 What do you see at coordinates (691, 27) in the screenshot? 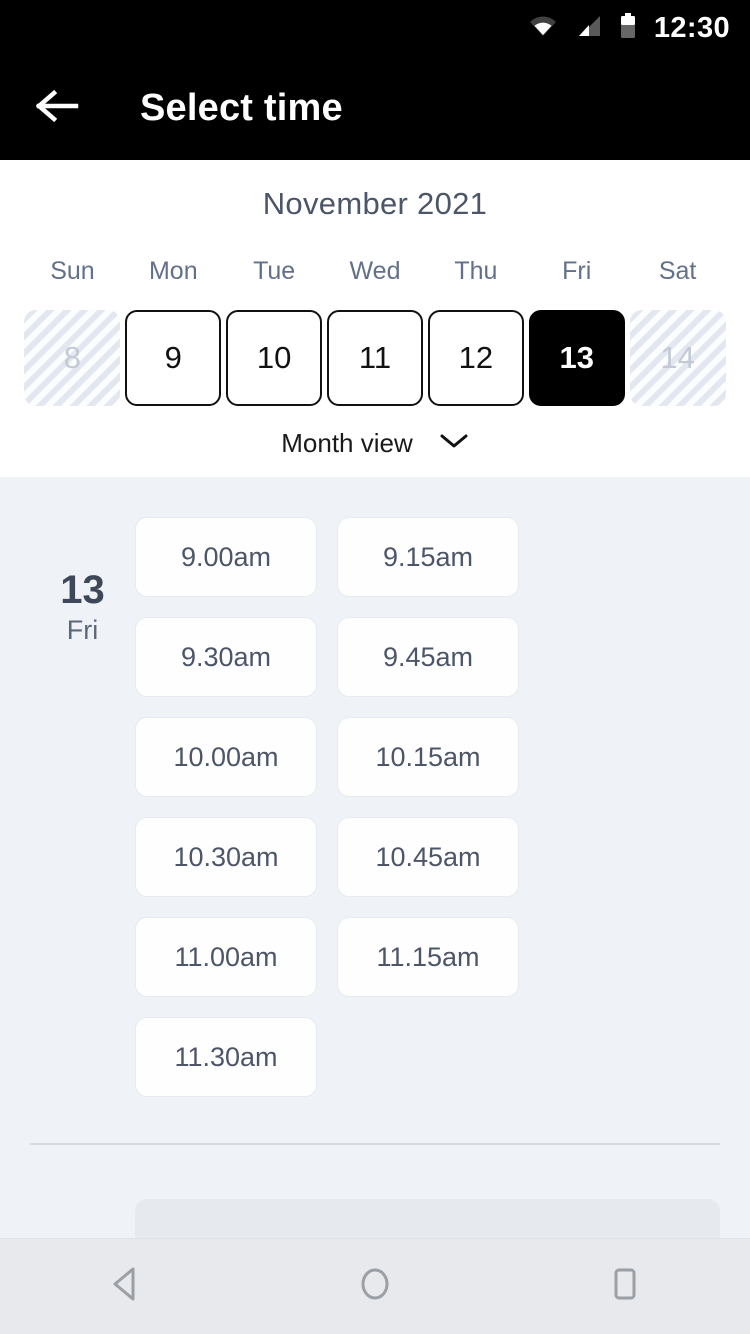
I see `status-time: 12:30` at bounding box center [691, 27].